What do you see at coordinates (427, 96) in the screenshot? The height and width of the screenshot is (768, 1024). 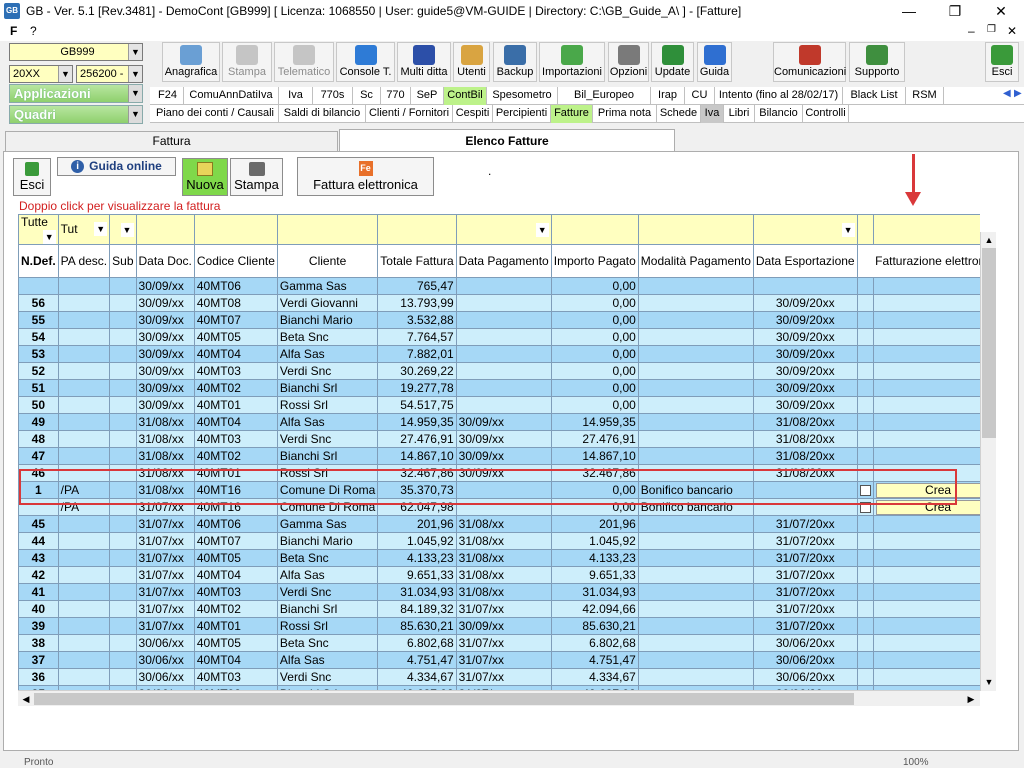 I see `tab-sep: SeP` at bounding box center [427, 96].